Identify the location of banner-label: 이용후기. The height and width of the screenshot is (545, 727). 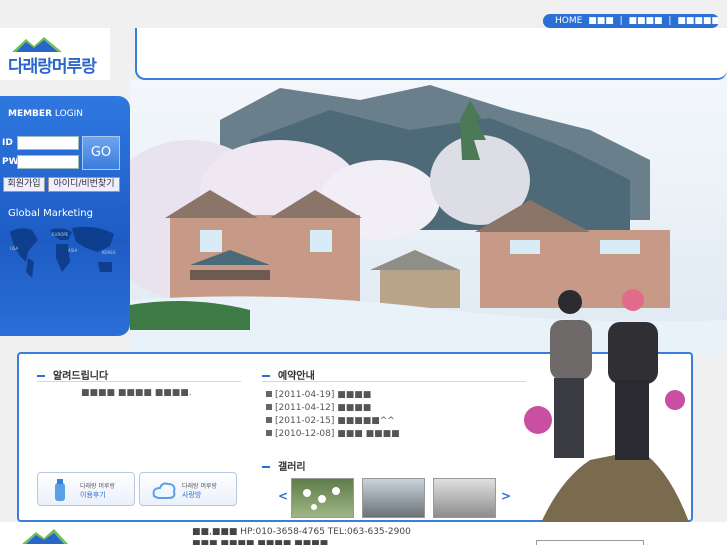
(93, 495).